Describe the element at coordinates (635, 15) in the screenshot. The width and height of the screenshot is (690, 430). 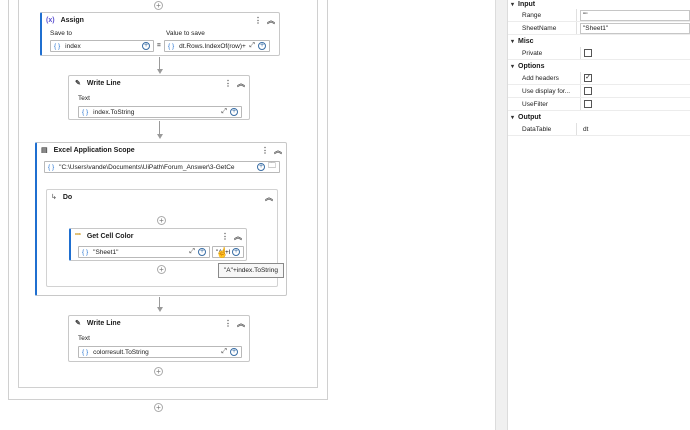
I see `range-input: ""` at that location.